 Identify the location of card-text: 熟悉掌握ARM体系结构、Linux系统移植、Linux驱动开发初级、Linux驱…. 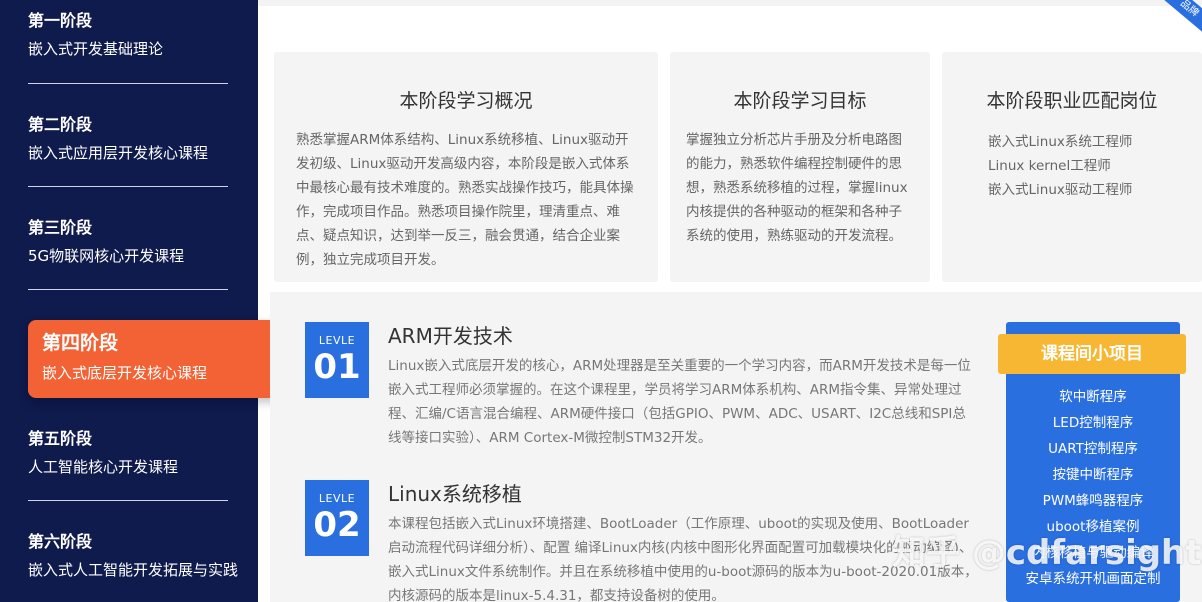
(465, 200).